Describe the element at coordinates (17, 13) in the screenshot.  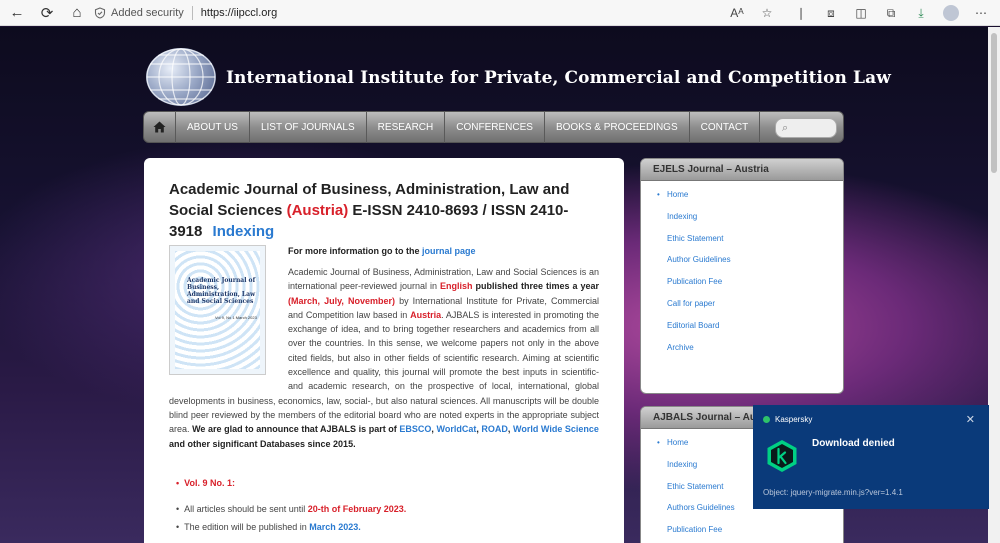
I see `back-icon: ←` at that location.